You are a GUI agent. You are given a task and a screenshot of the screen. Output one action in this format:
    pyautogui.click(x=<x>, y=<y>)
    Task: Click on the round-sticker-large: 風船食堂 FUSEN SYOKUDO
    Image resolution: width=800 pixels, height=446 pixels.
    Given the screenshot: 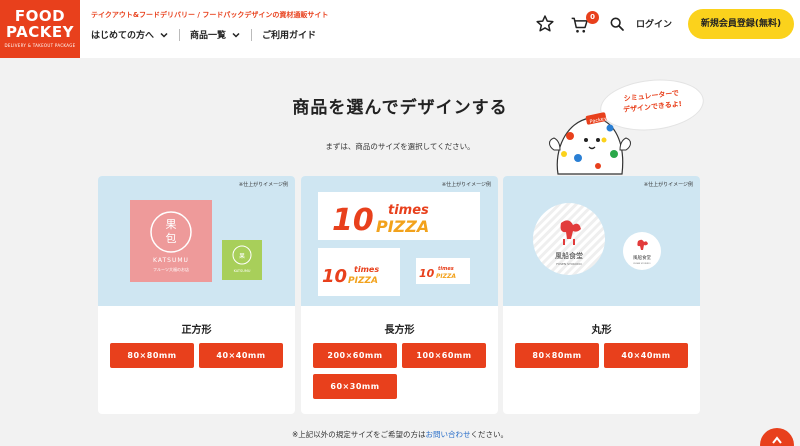 What is the action you would take?
    pyautogui.click(x=569, y=239)
    